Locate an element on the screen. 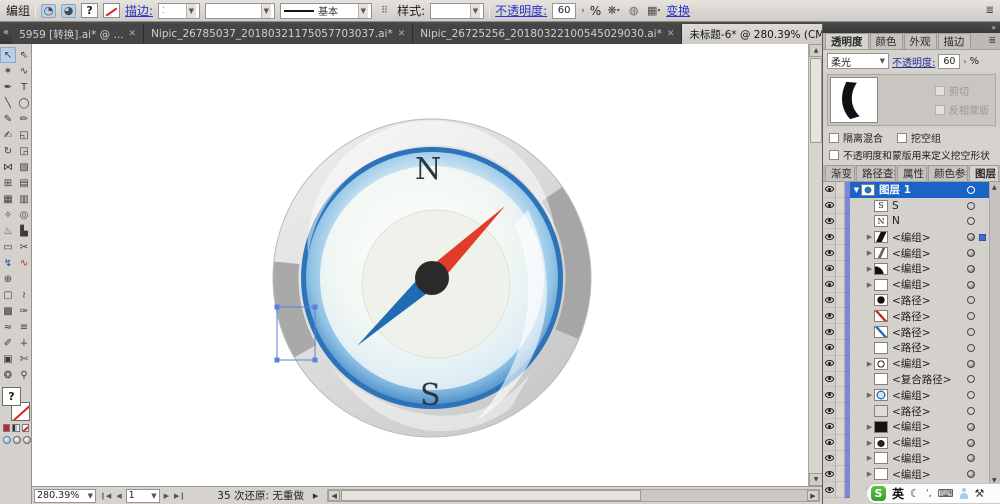 The width and height of the screenshot is (1000, 504). style-combo: ▼ is located at coordinates (457, 10).